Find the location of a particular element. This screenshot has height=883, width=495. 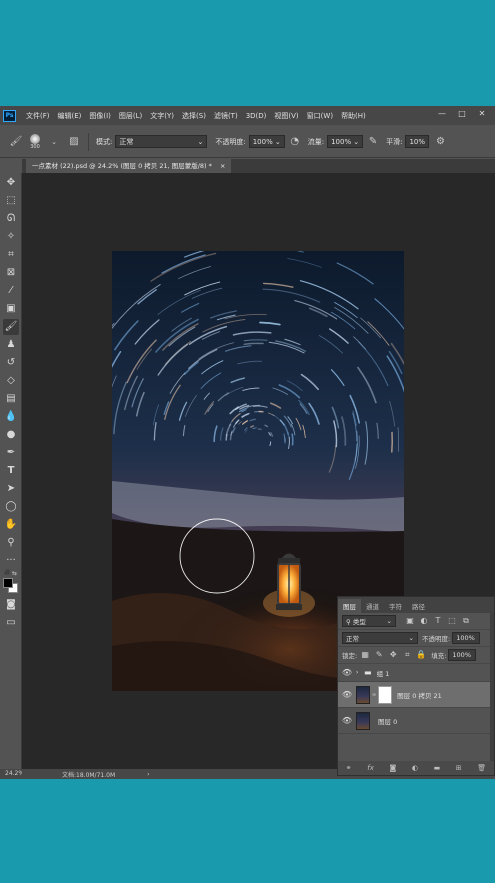

opacity-input: 100% ⌄ is located at coordinates (266, 141).